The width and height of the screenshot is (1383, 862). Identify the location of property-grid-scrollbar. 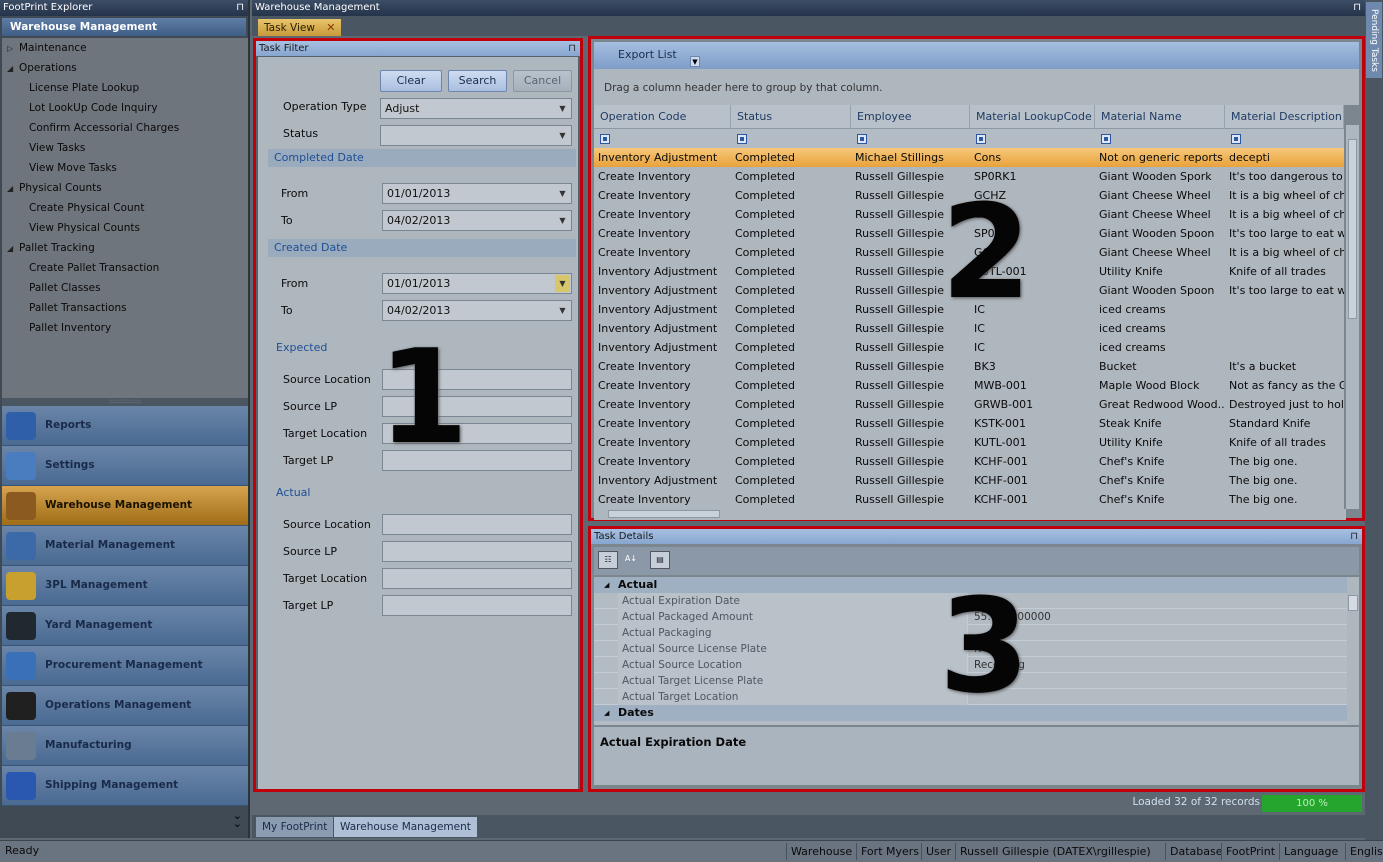
(1353, 651).